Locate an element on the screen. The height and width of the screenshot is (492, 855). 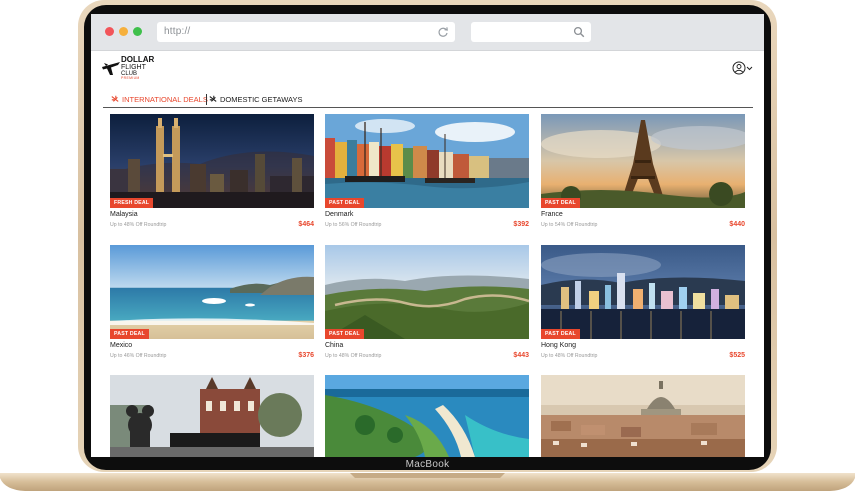
deal-destination: Malaysia is located at coordinates (124, 214).